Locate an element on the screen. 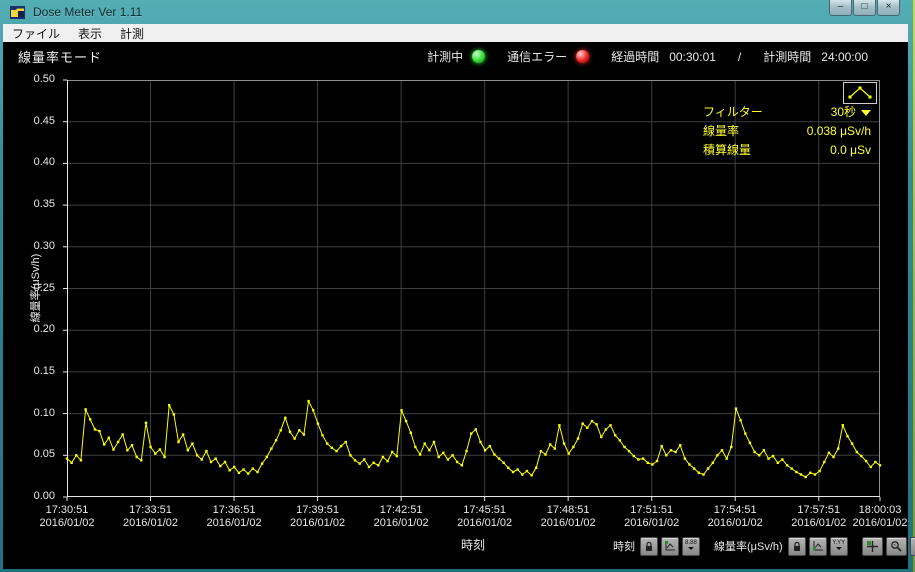  total-time-value: 24:00:00 is located at coordinates (844, 56).